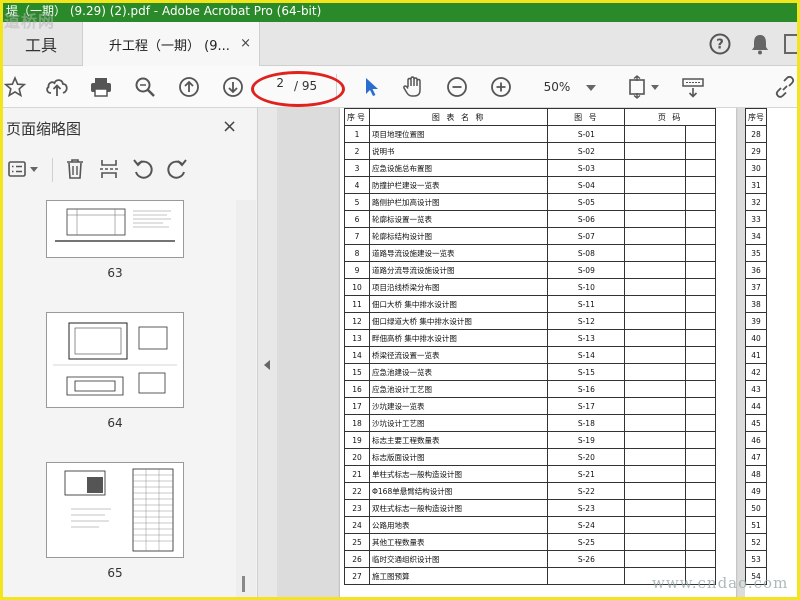  What do you see at coordinates (177, 169) in the screenshot?
I see `rotate-right-icon` at bounding box center [177, 169].